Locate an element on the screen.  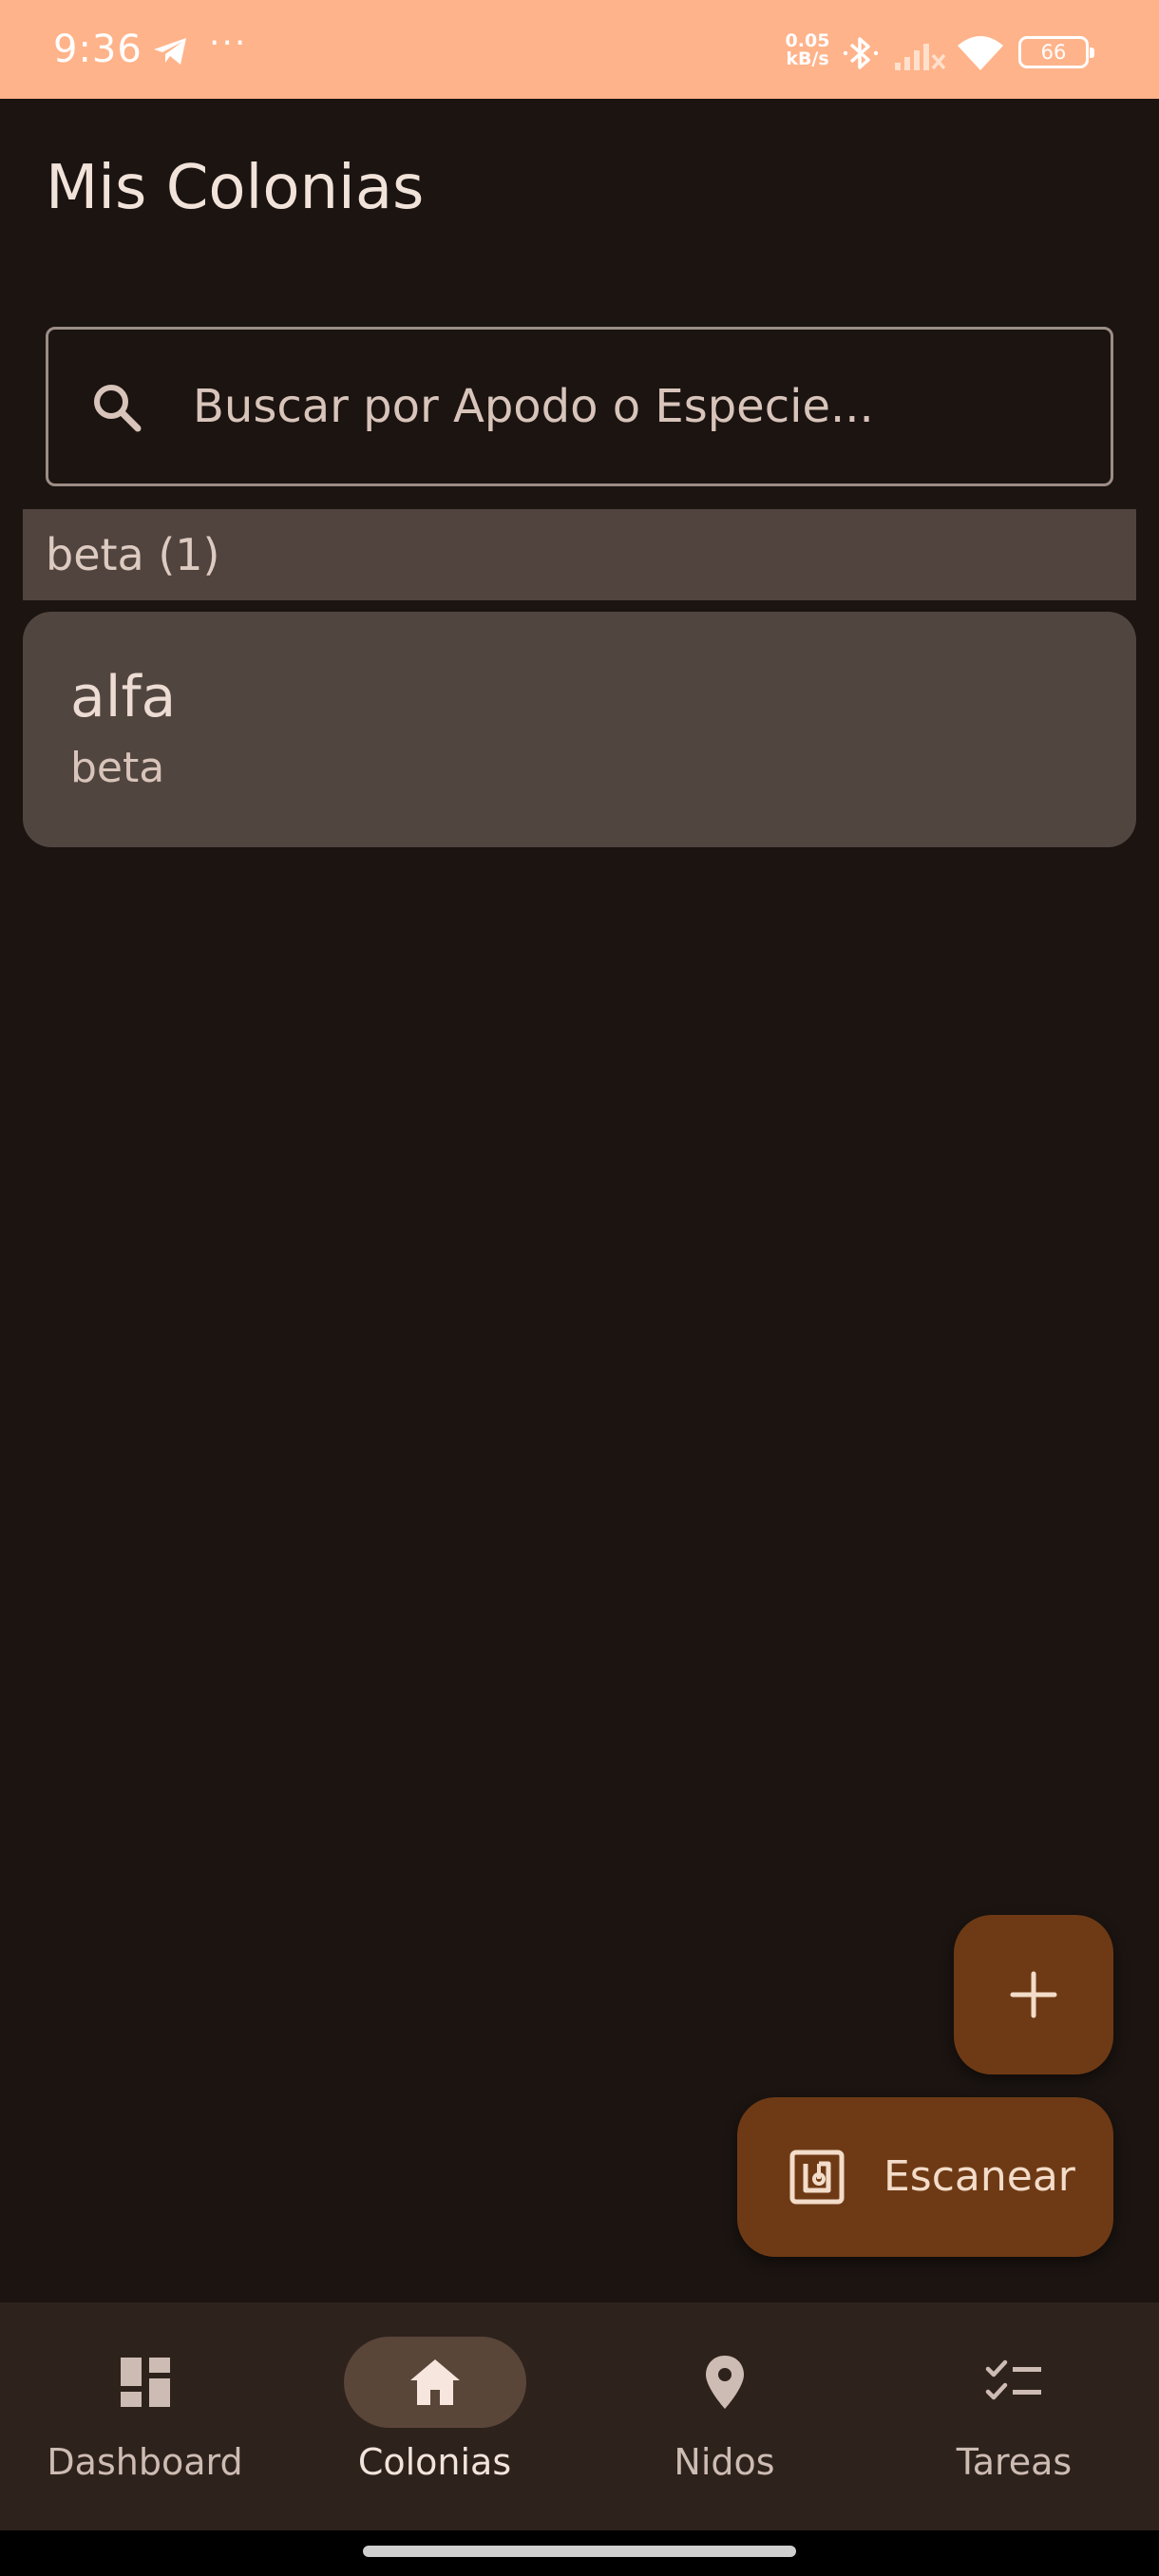
nav-item-tareas: Tareas is located at coordinates (1014, 2416).